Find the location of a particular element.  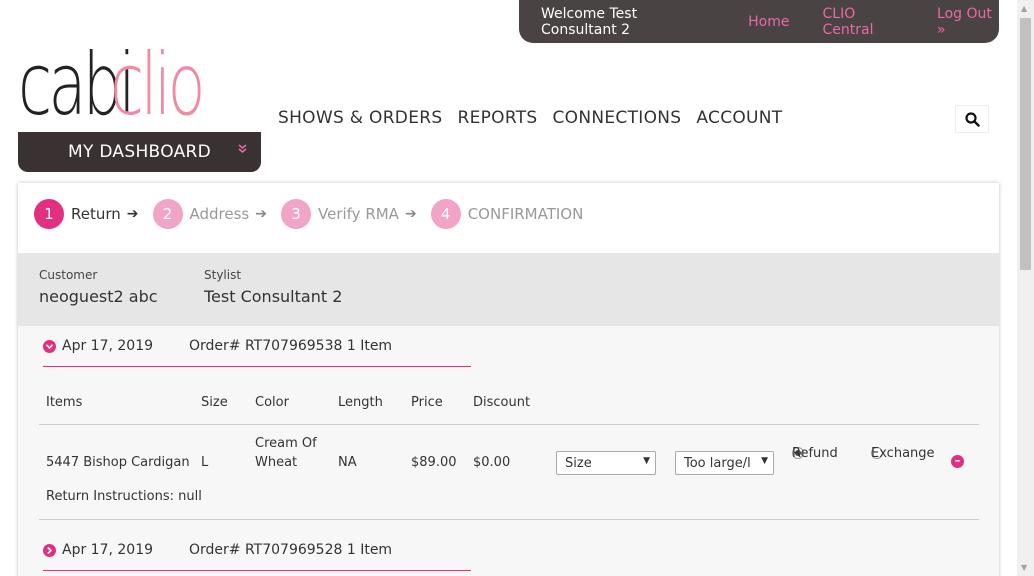

home-link: Home is located at coordinates (768, 22).